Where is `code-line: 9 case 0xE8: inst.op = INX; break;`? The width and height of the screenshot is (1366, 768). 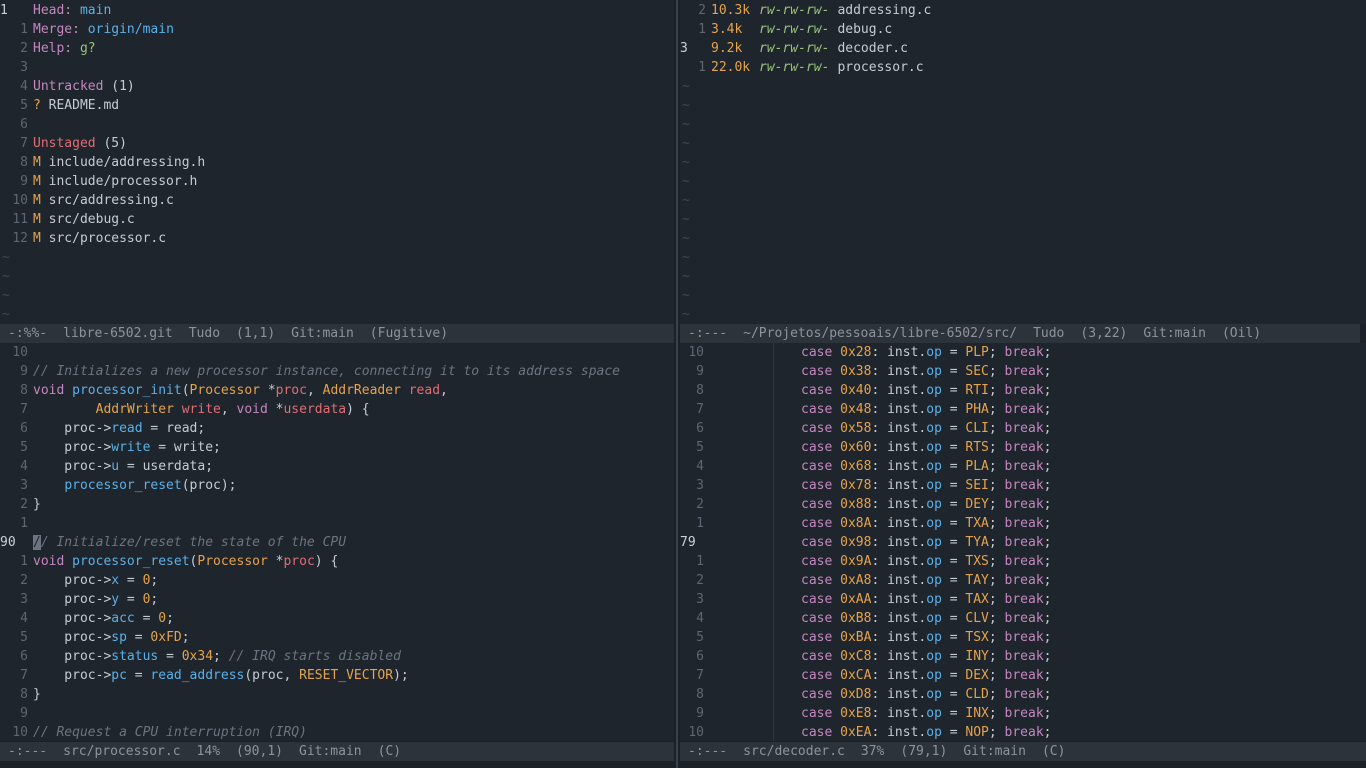
code-line: 9 case 0xE8: inst.op = INX; break; is located at coordinates (1023, 713).